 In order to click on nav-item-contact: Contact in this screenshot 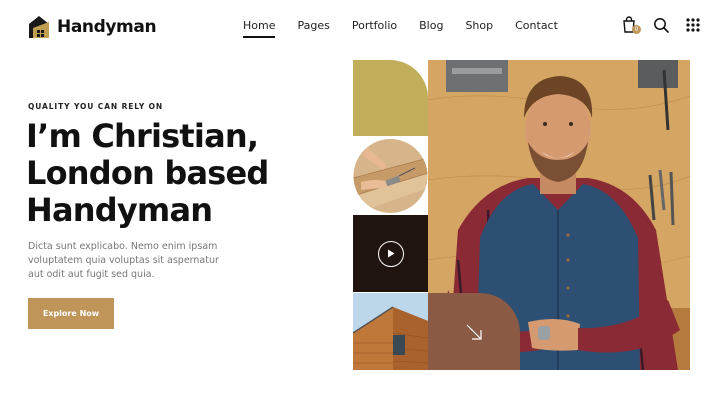, I will do `click(536, 28)`.